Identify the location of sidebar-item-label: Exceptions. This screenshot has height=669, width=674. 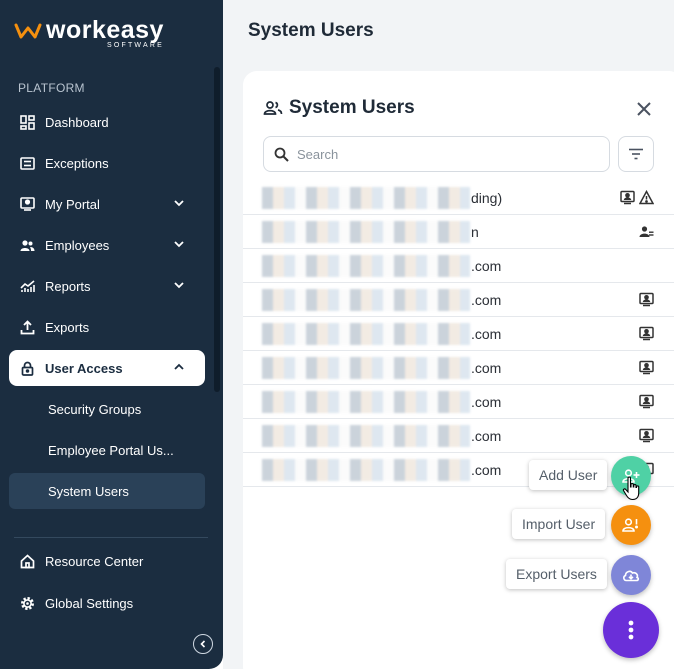
(77, 163).